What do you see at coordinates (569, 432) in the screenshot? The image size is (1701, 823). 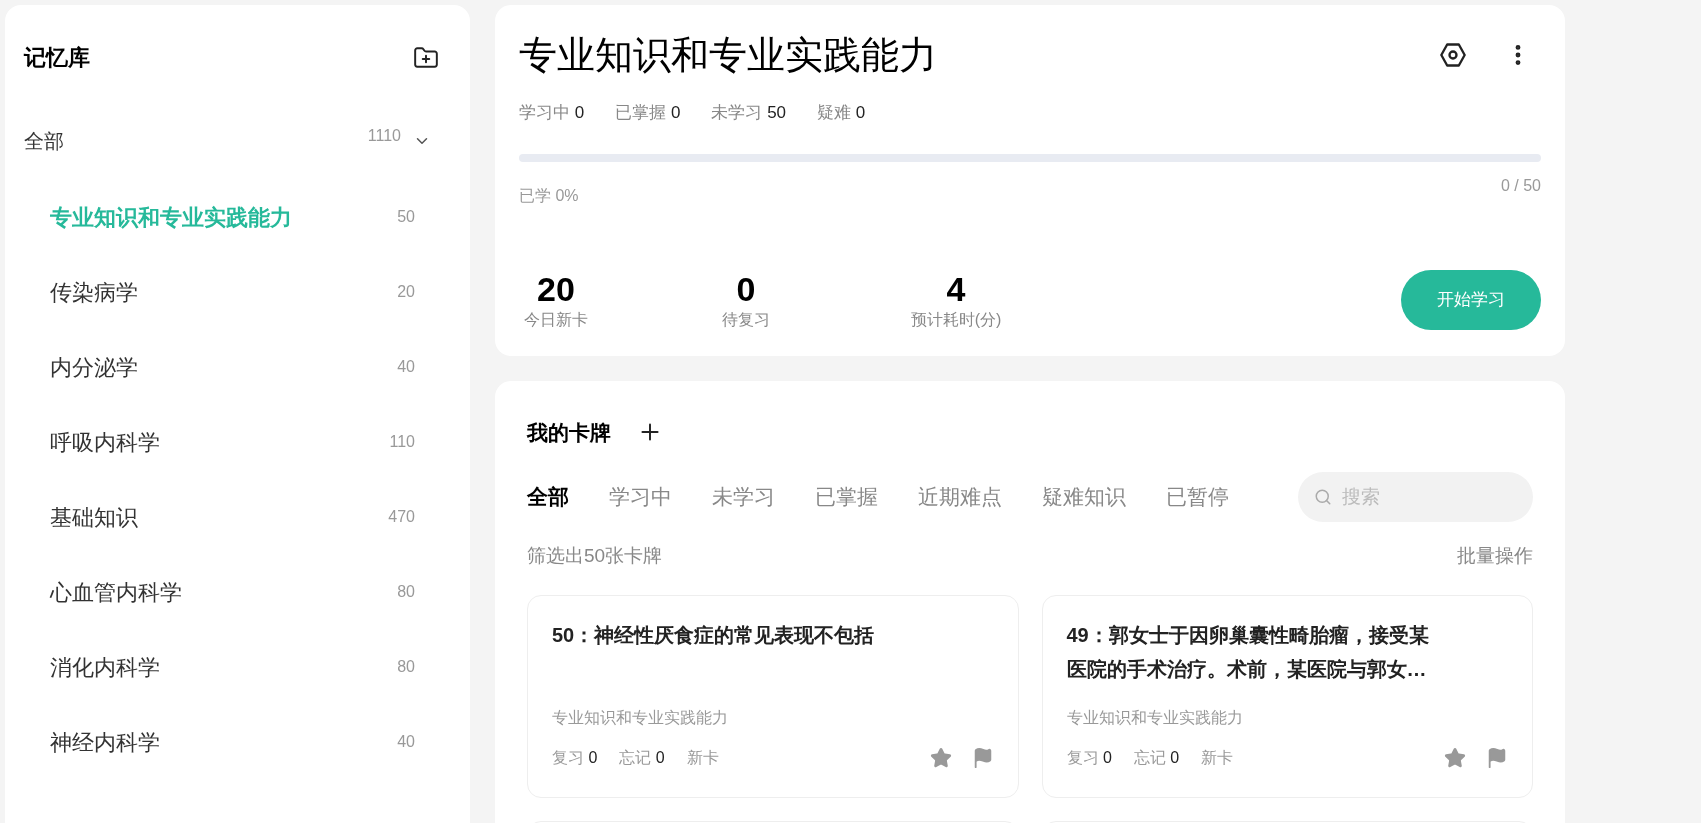 I see `panel-title: 我的卡牌` at bounding box center [569, 432].